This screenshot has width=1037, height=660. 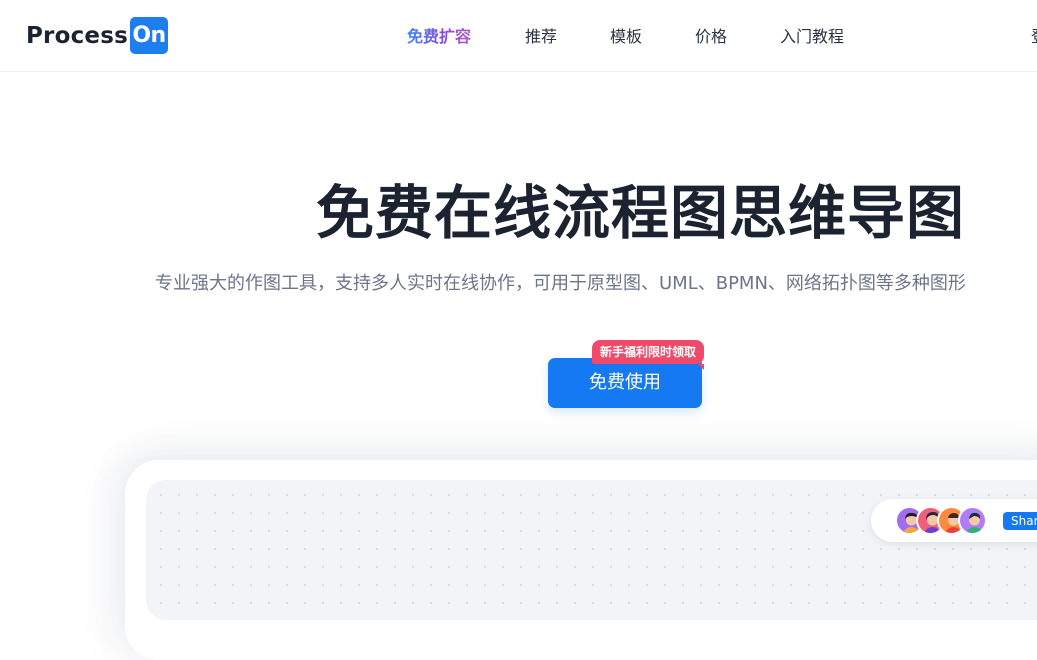 I want to click on nav-item-pricing: 价格, so click(x=711, y=37).